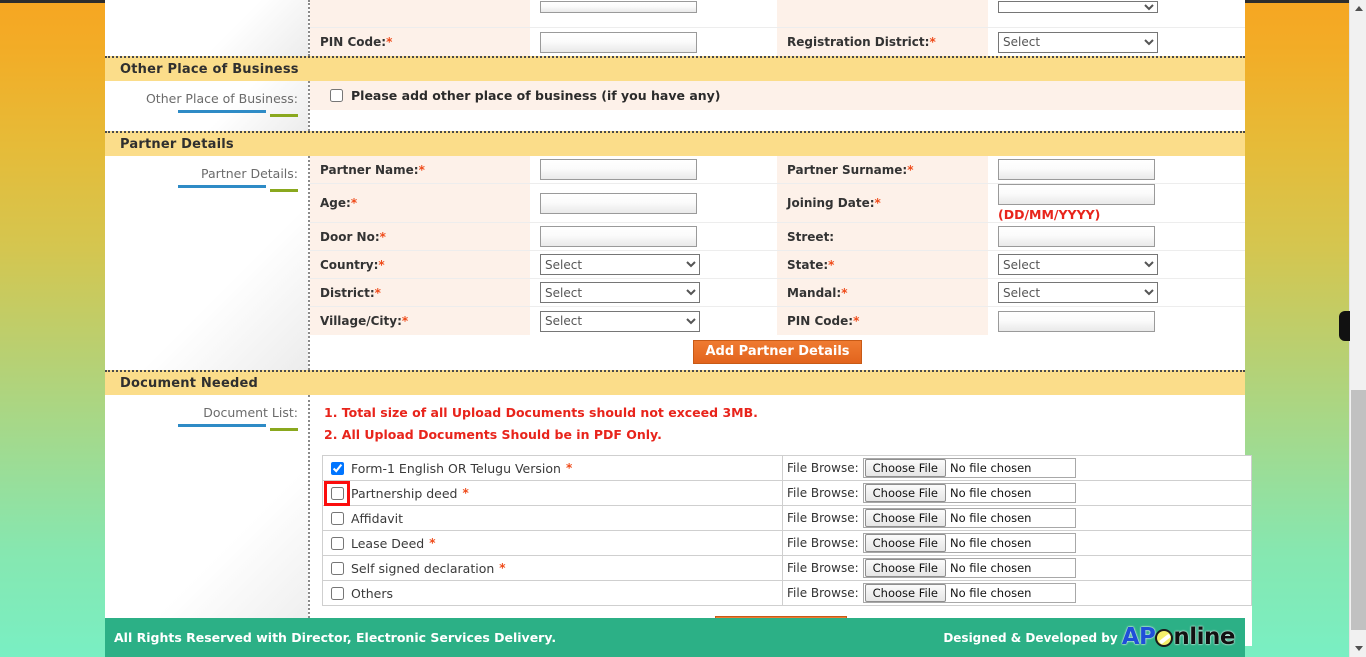  What do you see at coordinates (377, 292) in the screenshot?
I see `partner-label-4a-required: *` at bounding box center [377, 292].